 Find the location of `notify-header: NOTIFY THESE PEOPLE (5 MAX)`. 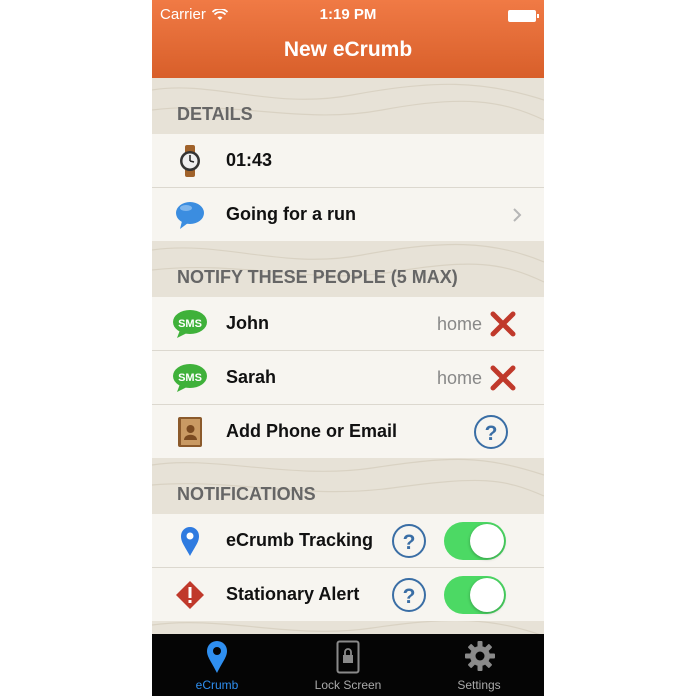

notify-header: NOTIFY THESE PEOPLE (5 MAX) is located at coordinates (317, 277).